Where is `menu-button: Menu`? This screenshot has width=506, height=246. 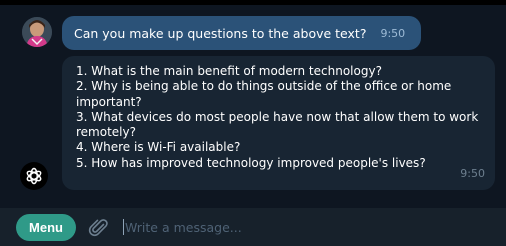 menu-button: Menu is located at coordinates (46, 227).